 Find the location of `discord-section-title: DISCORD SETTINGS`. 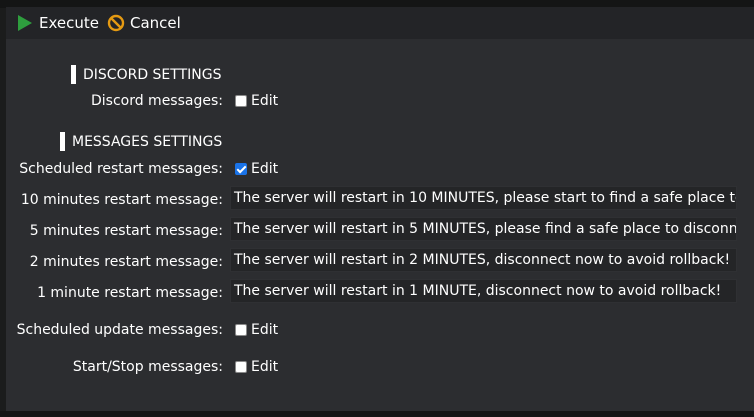

discord-section-title: DISCORD SETTINGS is located at coordinates (146, 74).